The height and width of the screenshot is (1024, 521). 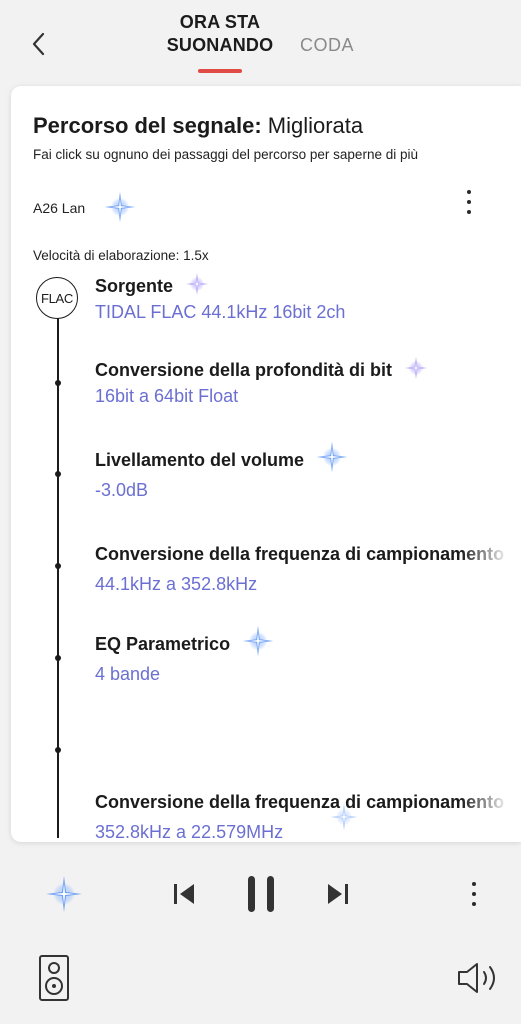 What do you see at coordinates (308, 475) in the screenshot?
I see `path-step-volume-leveling: Livellamento del volume -3.0dB` at bounding box center [308, 475].